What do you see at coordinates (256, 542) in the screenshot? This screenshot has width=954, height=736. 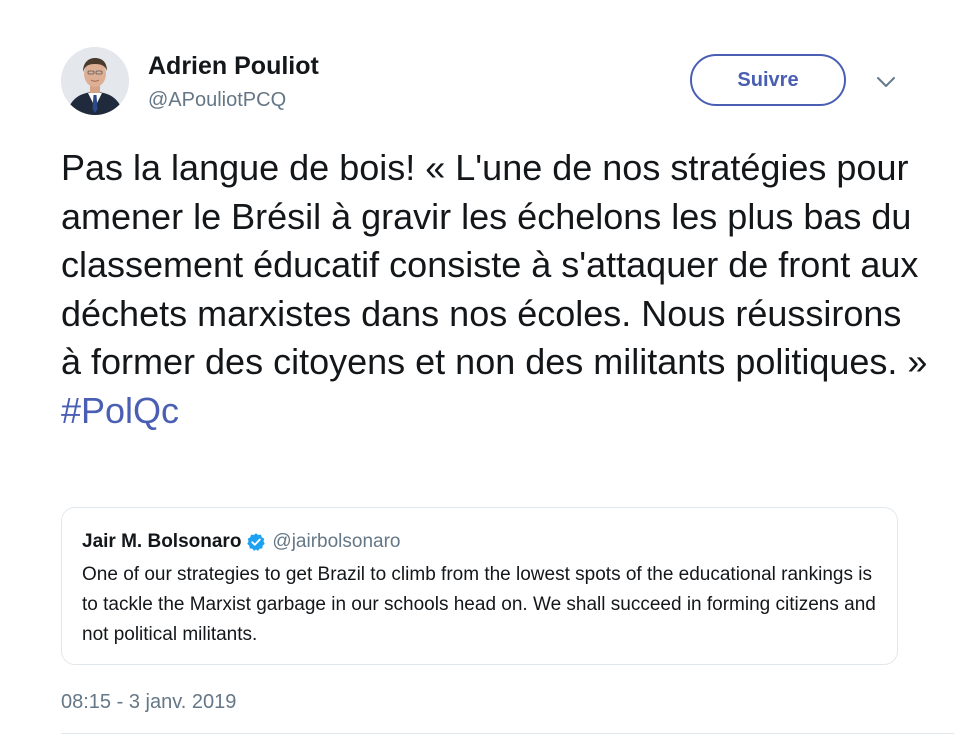 I see `verified-badge-icon` at bounding box center [256, 542].